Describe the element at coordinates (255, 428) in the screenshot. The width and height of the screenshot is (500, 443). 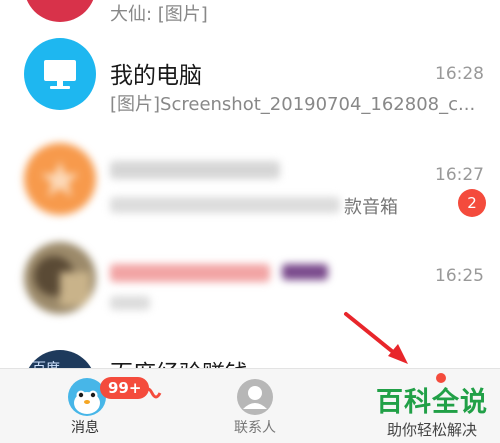
I see `tab-label: 联系人` at that location.